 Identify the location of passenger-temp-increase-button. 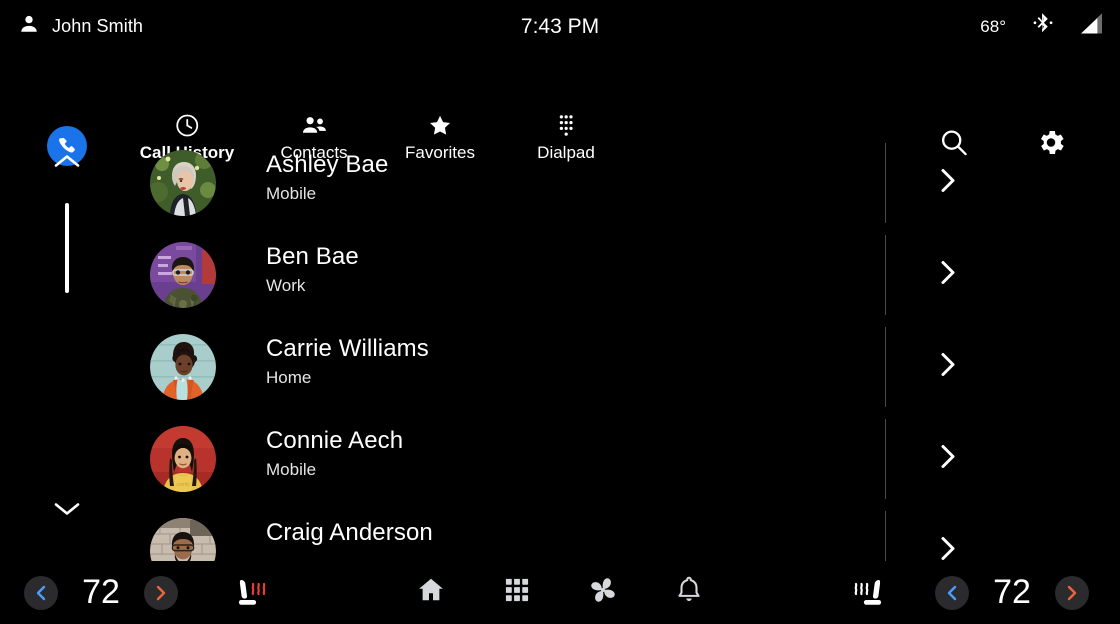
(1072, 592).